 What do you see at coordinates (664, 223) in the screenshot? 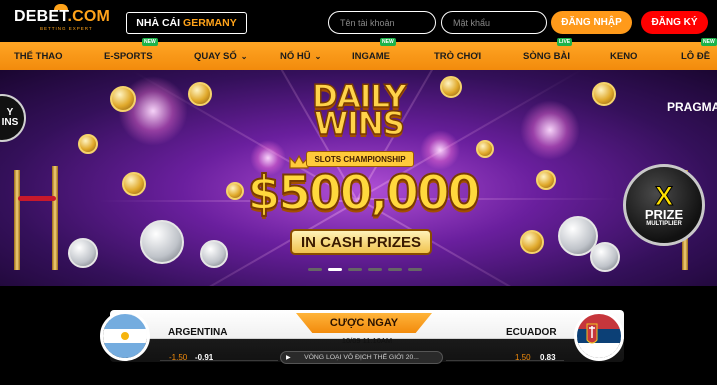
I see `prize-multiplier: MULTIPLIER` at bounding box center [664, 223].